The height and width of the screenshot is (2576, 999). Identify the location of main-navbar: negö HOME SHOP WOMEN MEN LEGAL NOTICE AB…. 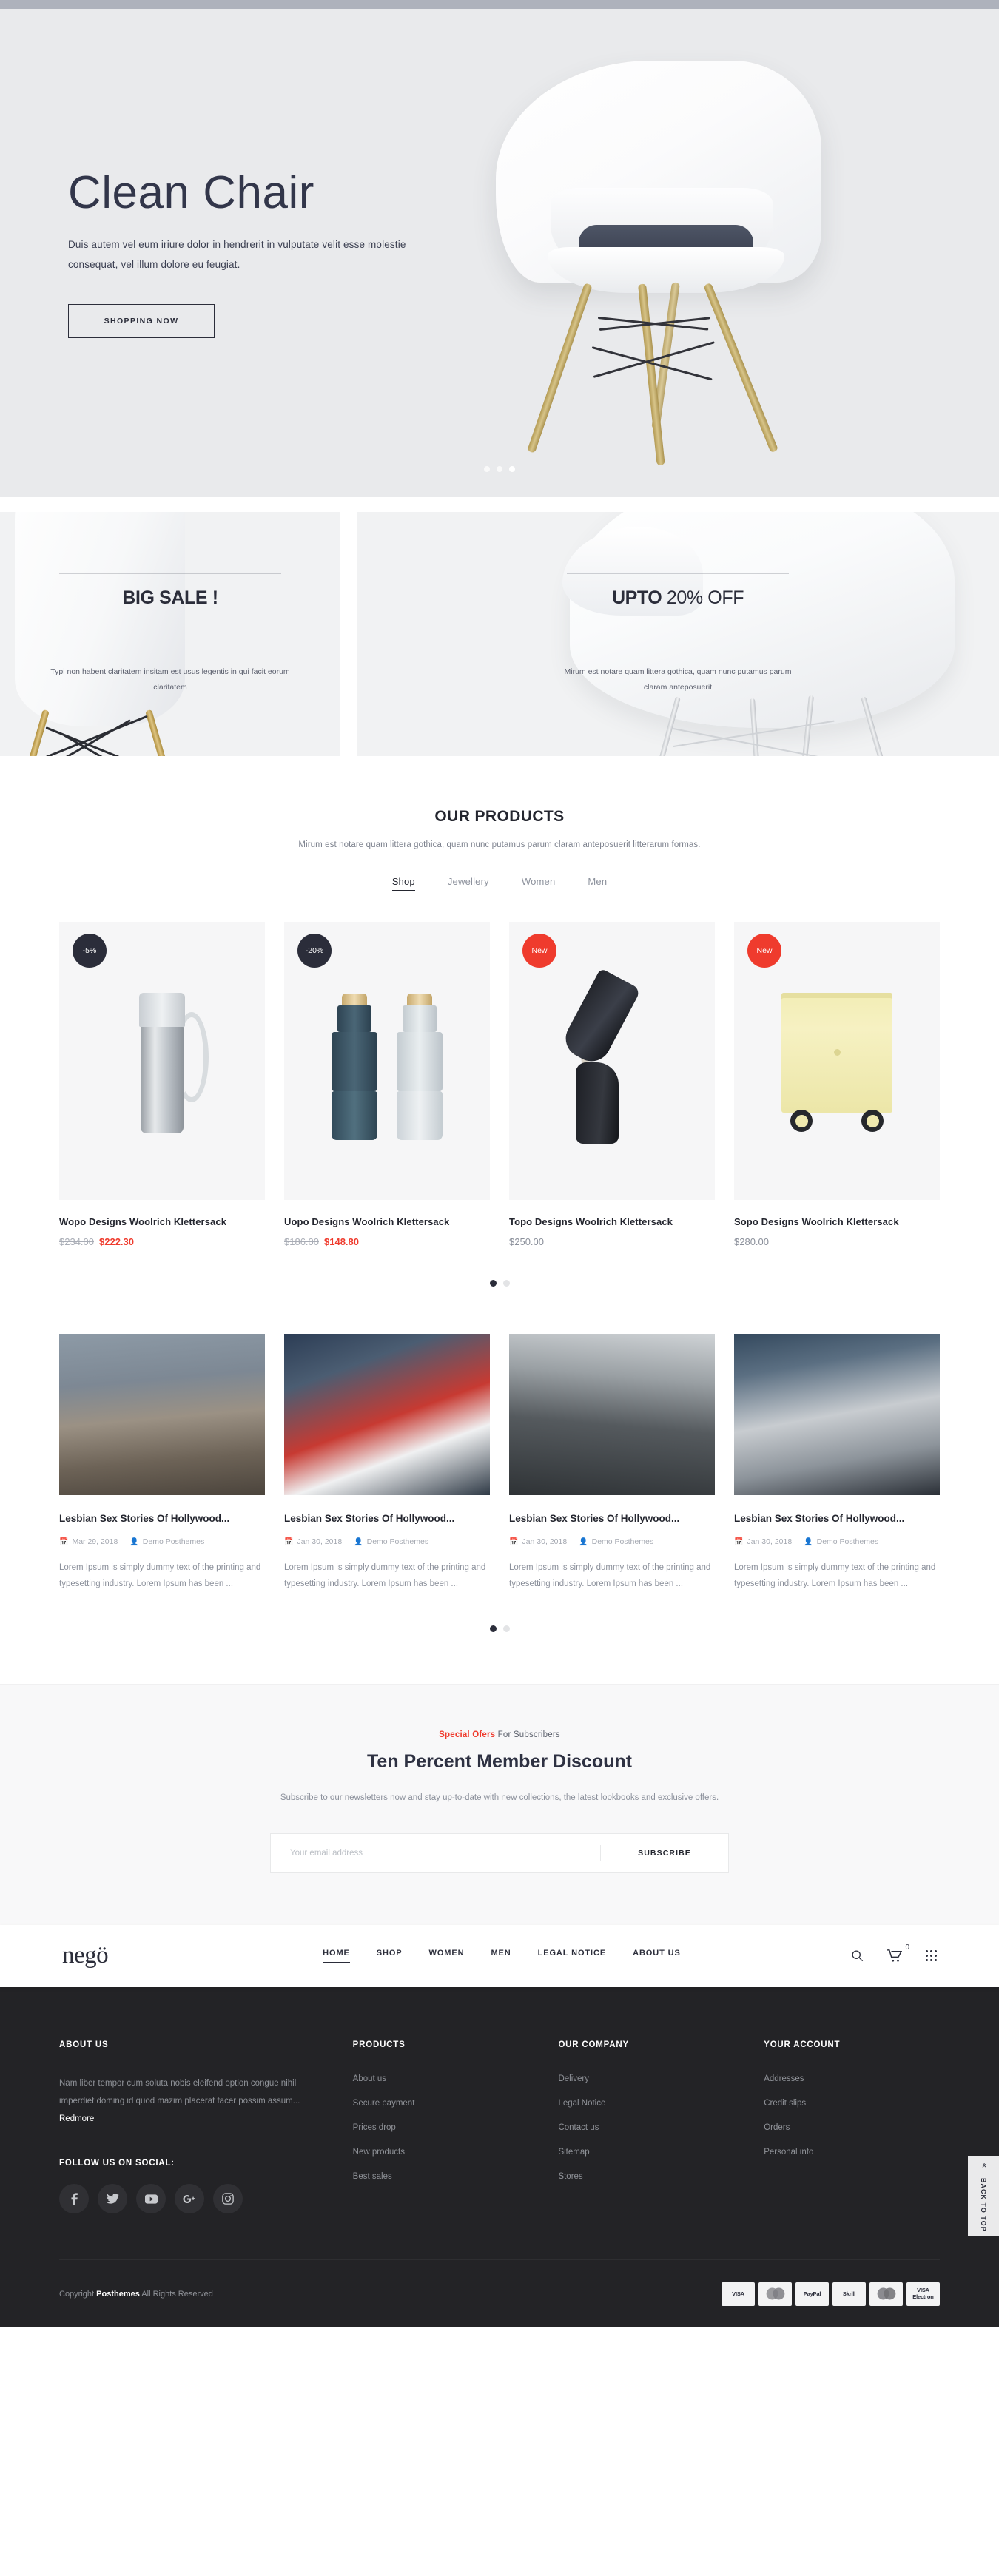
(499, 1955).